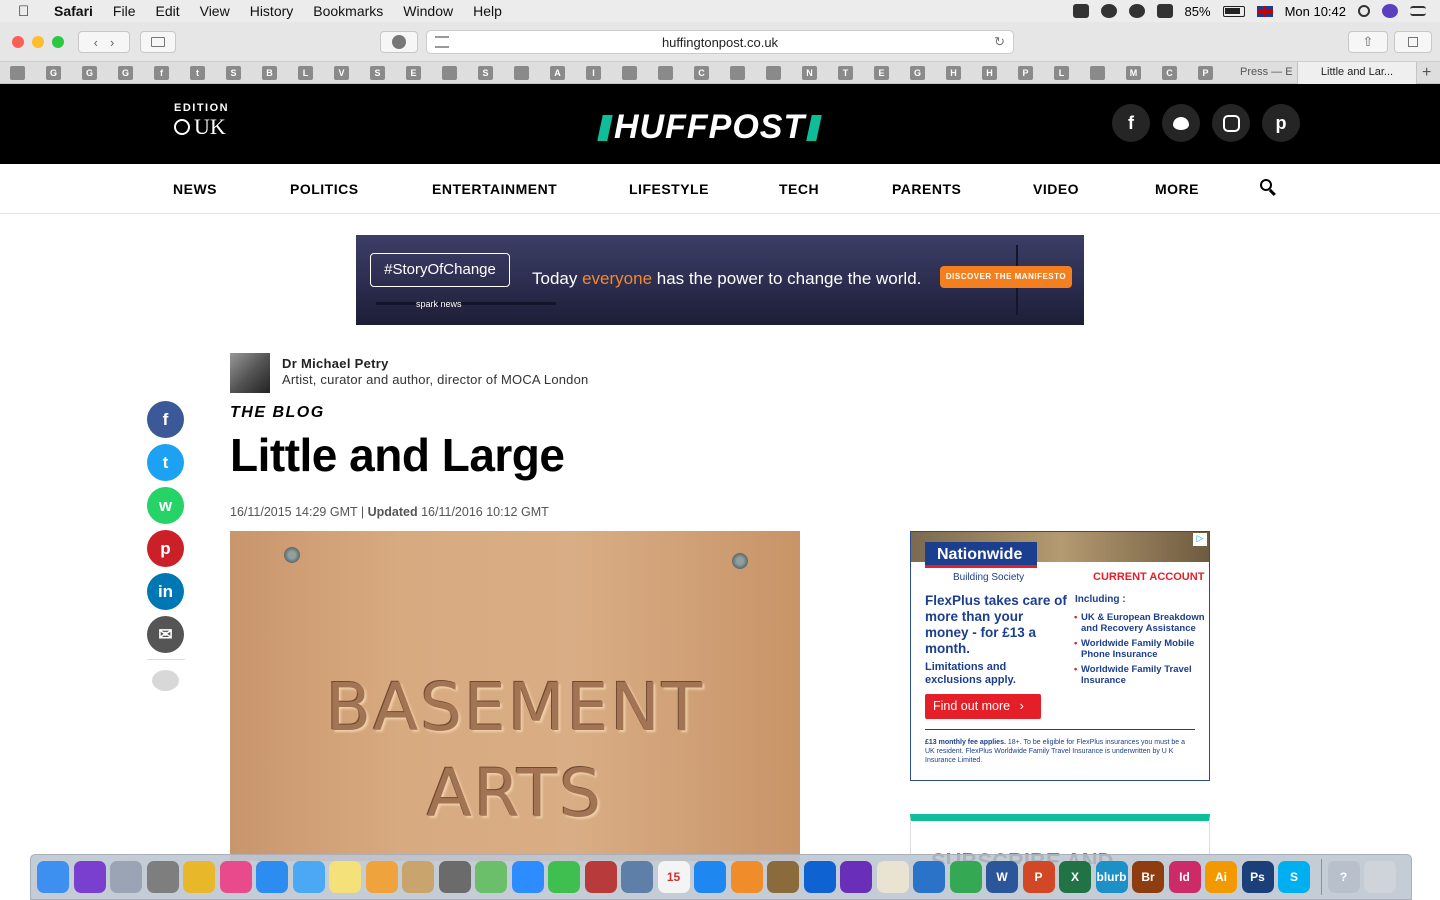 Image resolution: width=1440 pixels, height=900 pixels. What do you see at coordinates (1231, 123) in the screenshot?
I see `instagram-header-button` at bounding box center [1231, 123].